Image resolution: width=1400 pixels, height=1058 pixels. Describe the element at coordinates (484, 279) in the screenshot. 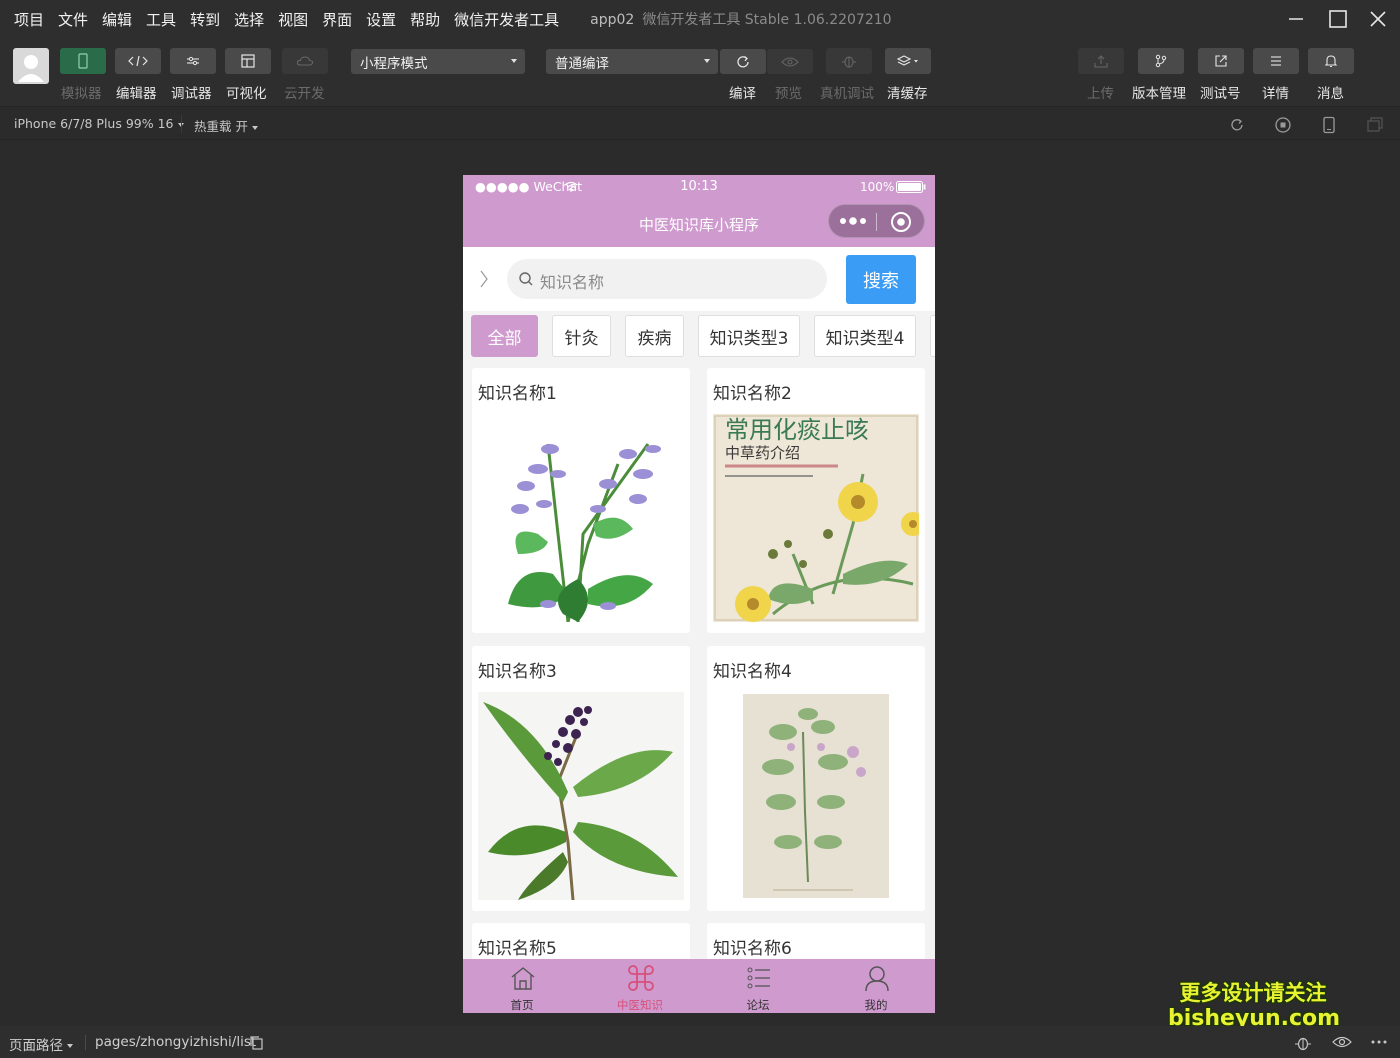

I see `chevron-right-icon` at that location.